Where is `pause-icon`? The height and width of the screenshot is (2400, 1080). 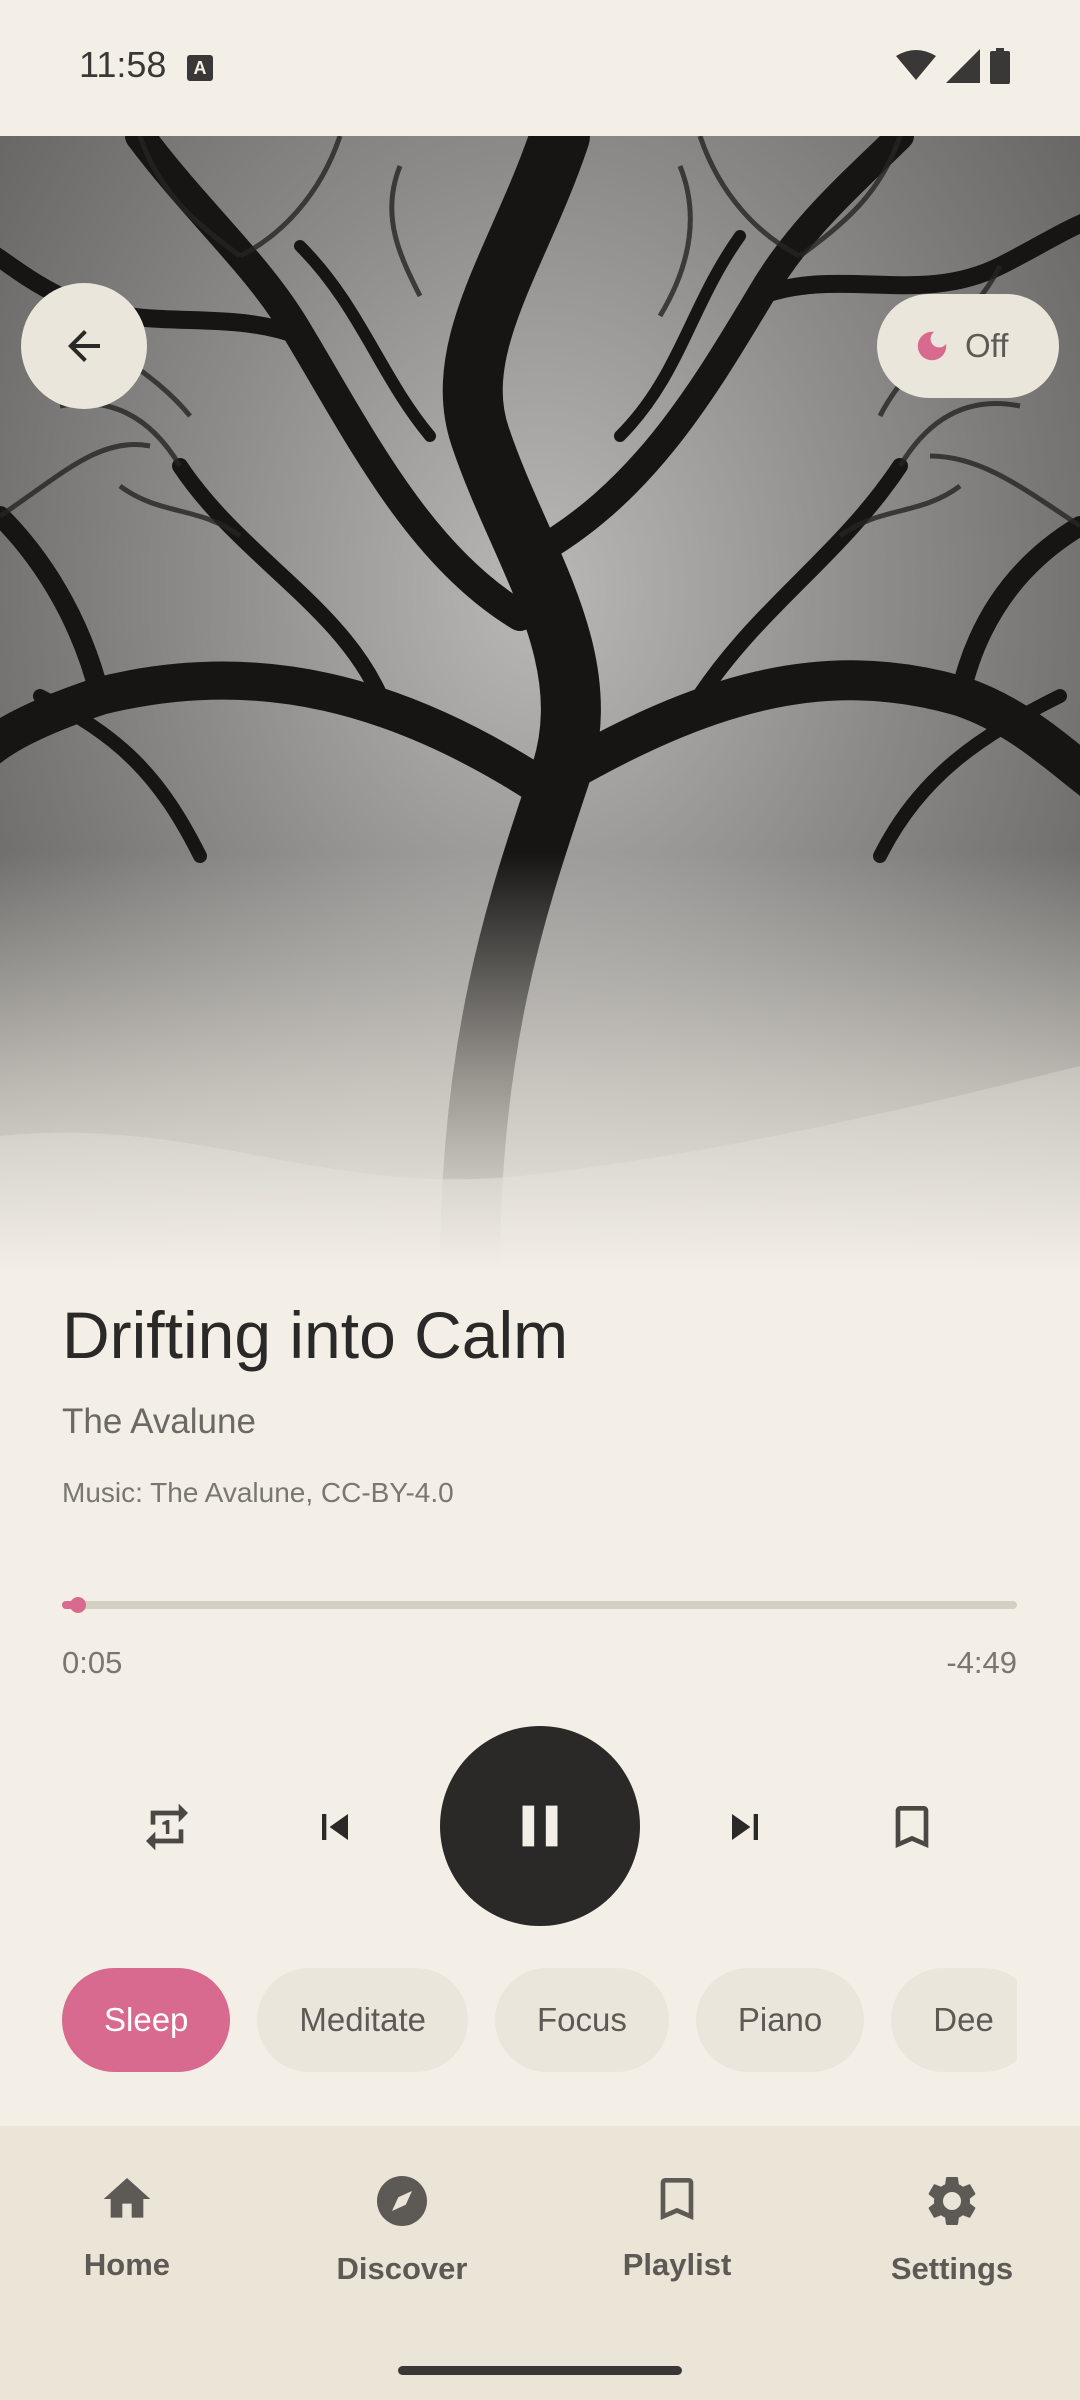
pause-icon is located at coordinates (540, 1826).